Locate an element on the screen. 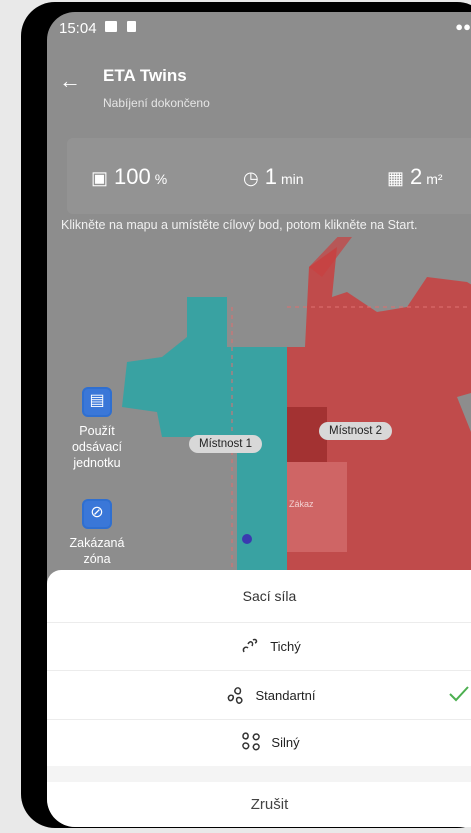 The height and width of the screenshot is (833, 471). option-strong: Silný is located at coordinates (259, 742).